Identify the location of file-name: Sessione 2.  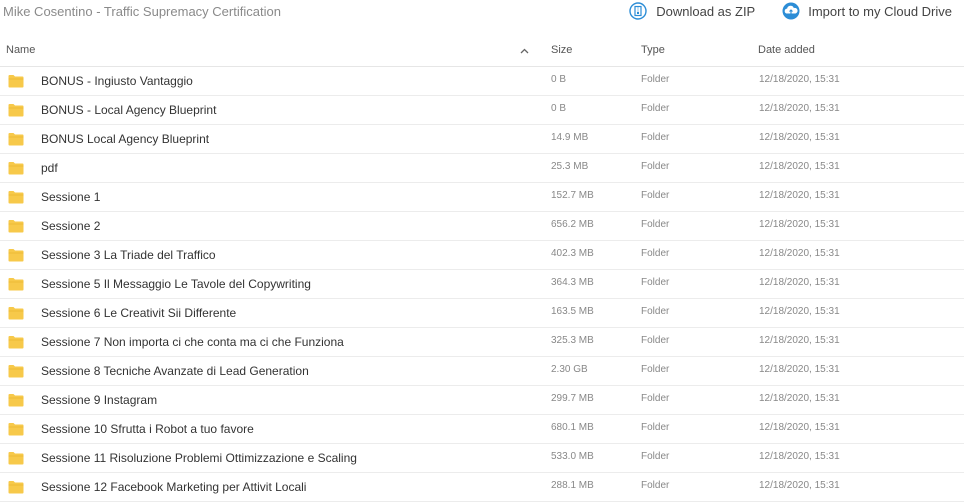
(70, 226).